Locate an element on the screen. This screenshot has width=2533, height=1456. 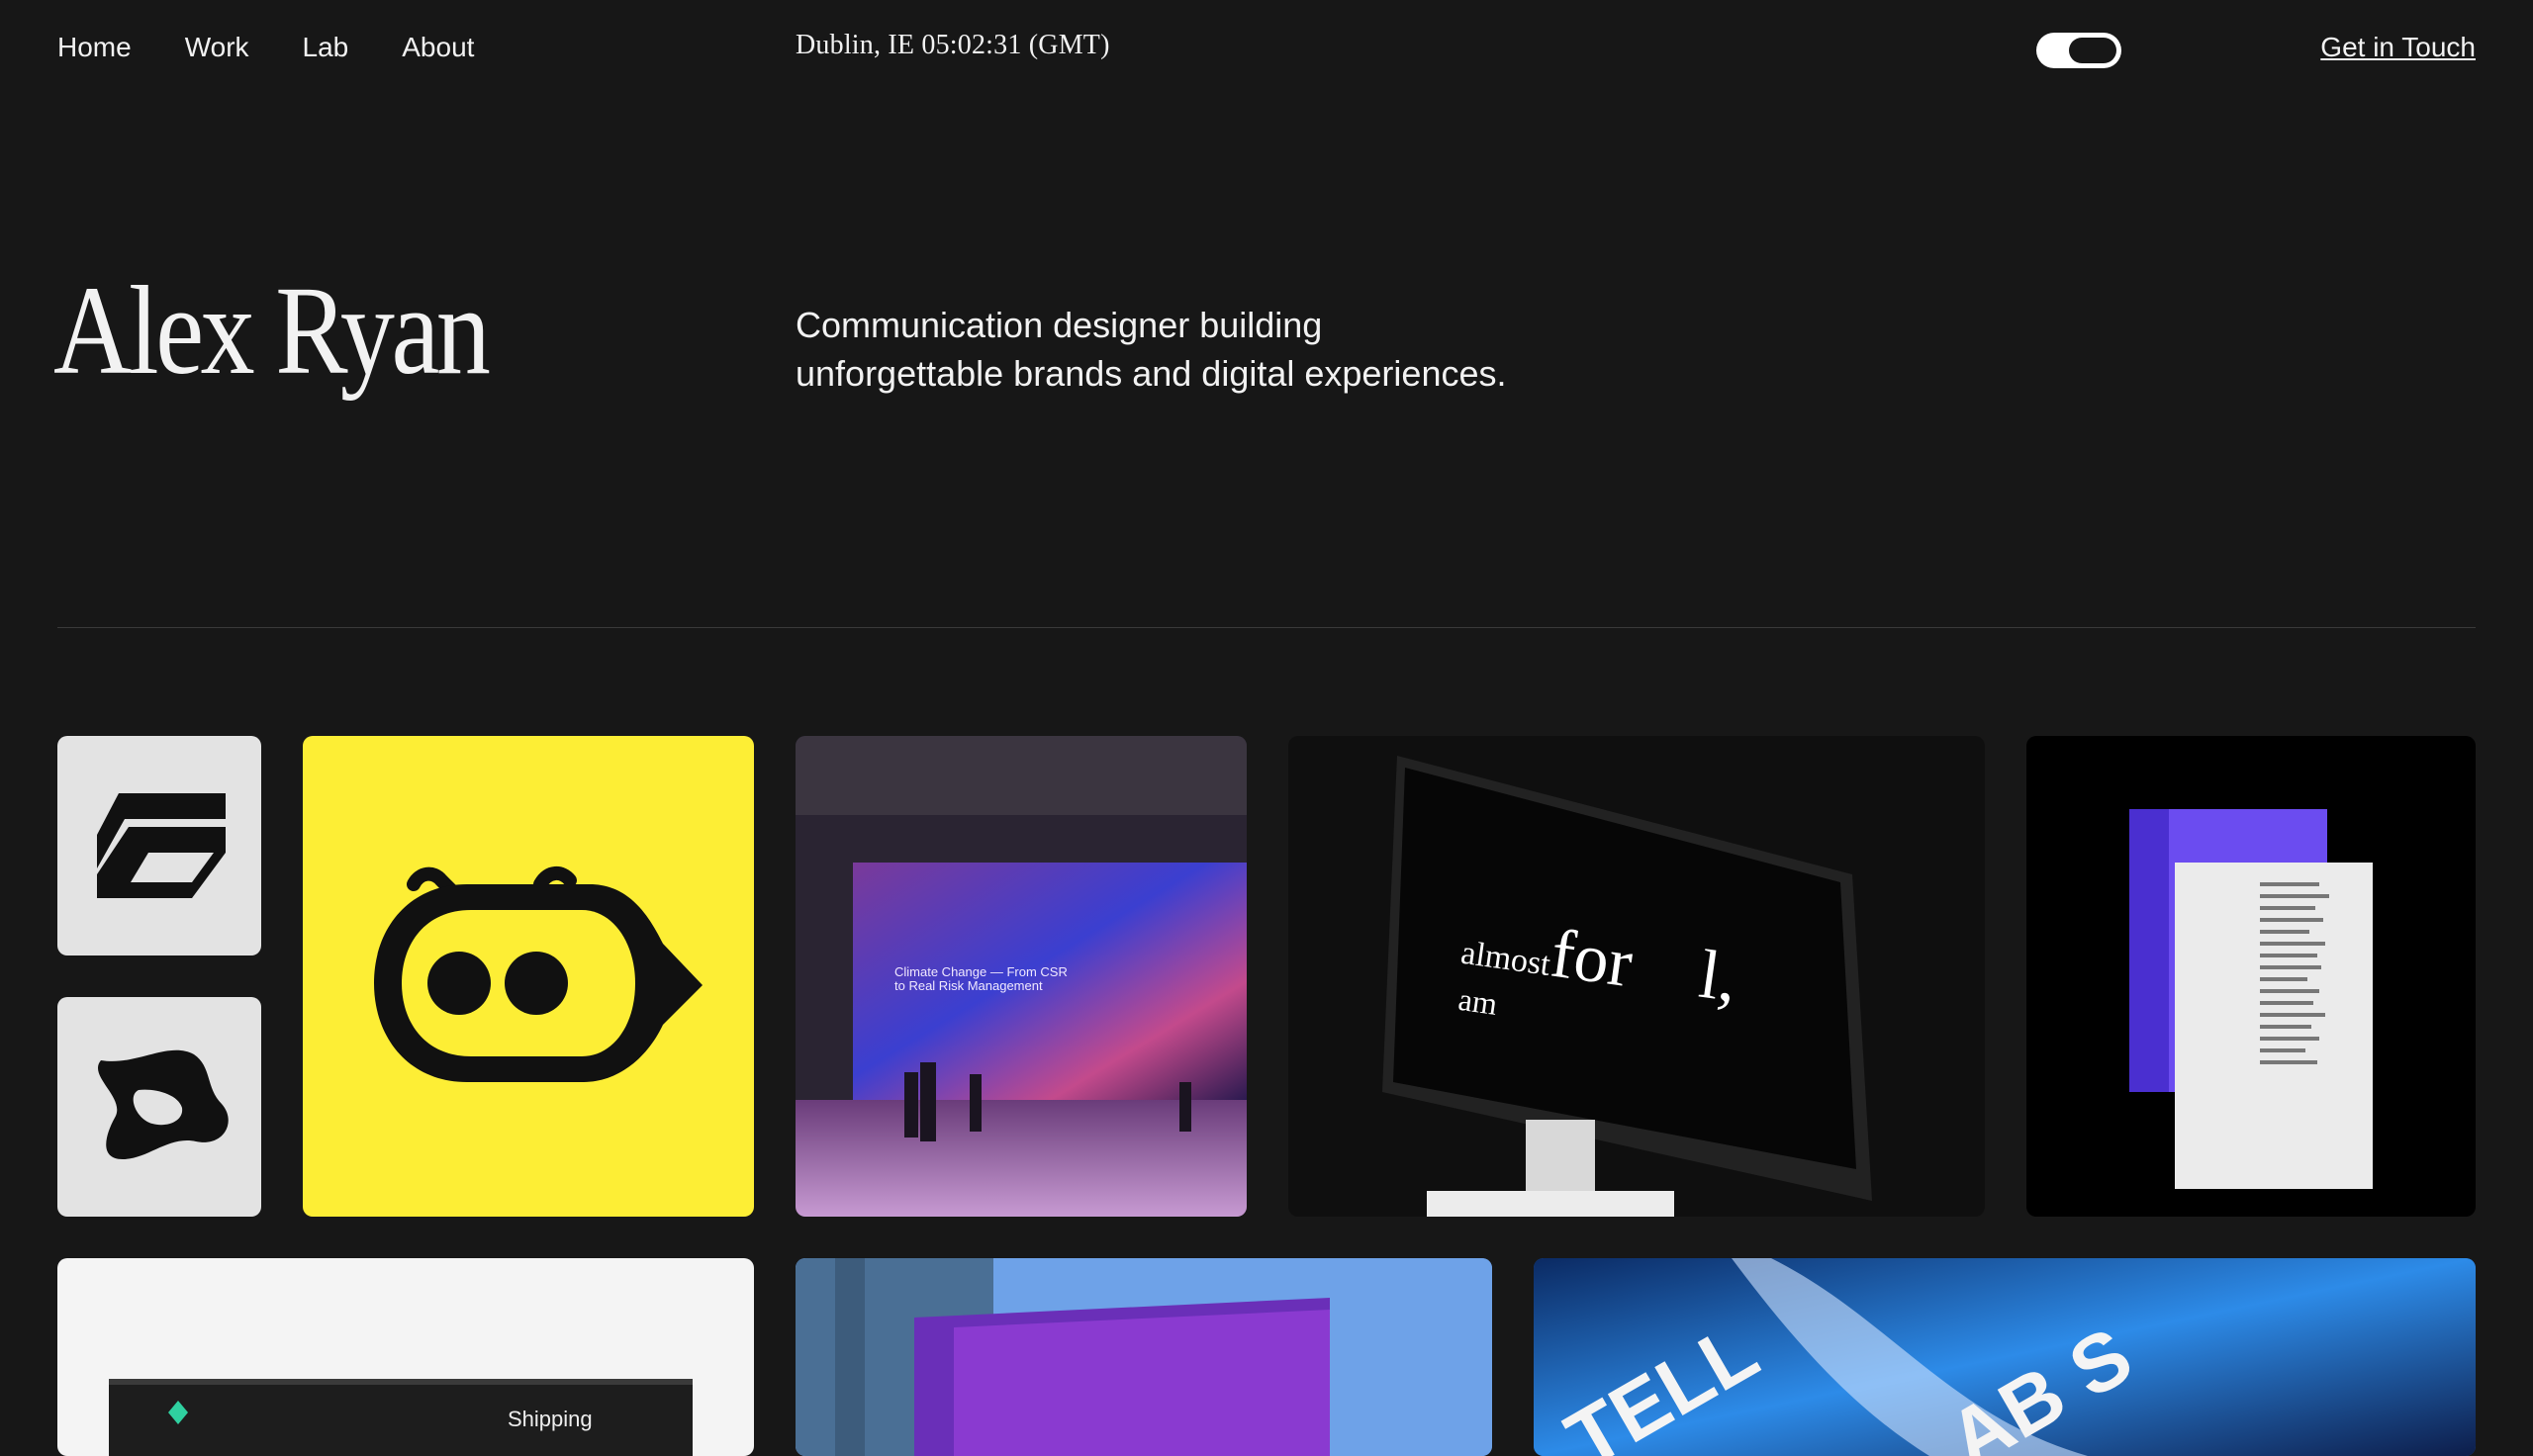
nav-link-home: Home is located at coordinates (94, 47).